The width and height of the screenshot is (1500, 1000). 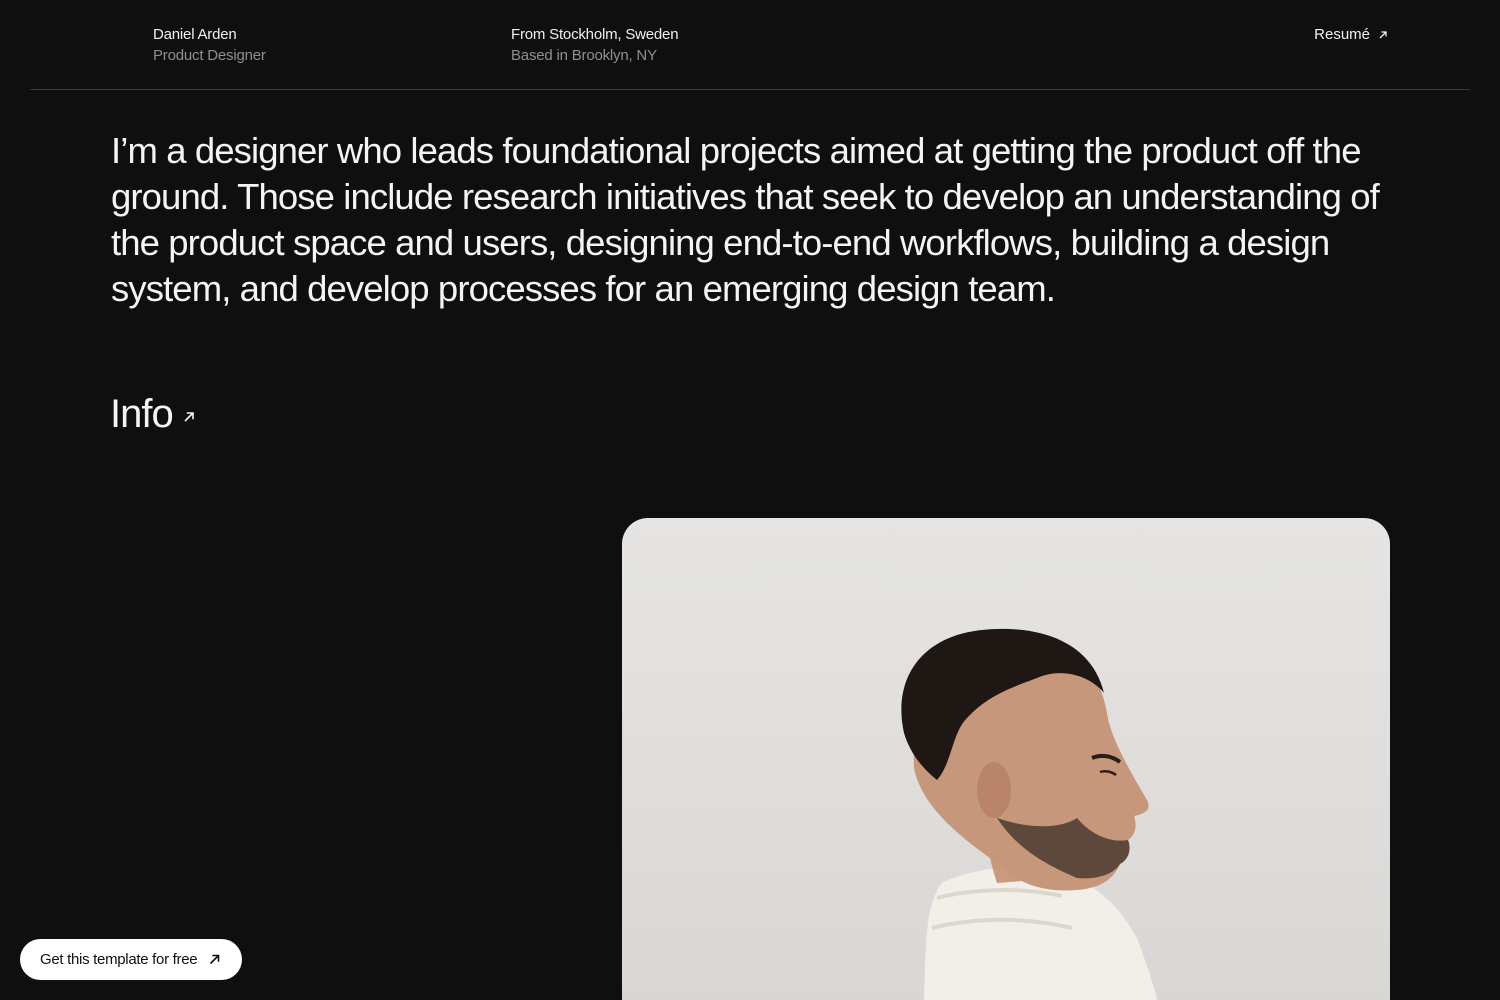 I want to click on designer-identity: Daniel Arden Product Designer, so click(x=209, y=45).